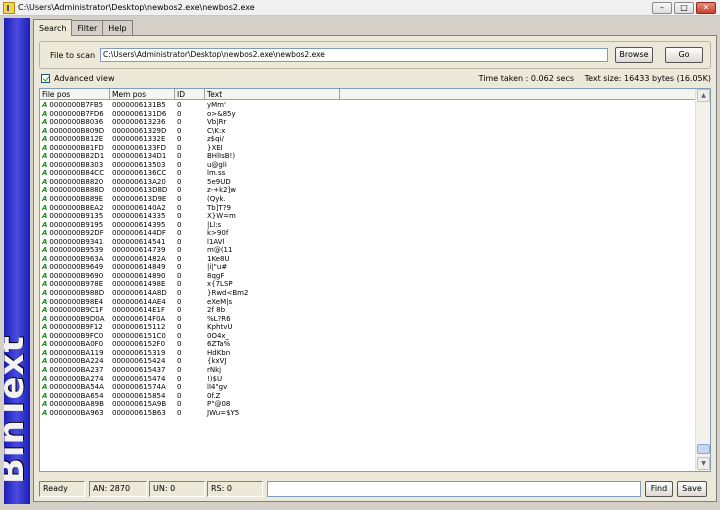 The height and width of the screenshot is (510, 720). What do you see at coordinates (367, 361) in the screenshot?
I see `table-row: A 0000000BA224 000000615424 0 {kxVJ` at bounding box center [367, 361].